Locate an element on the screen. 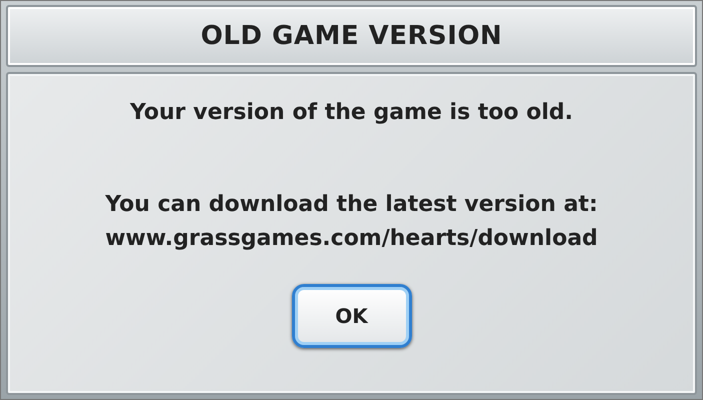  ok-button: OK is located at coordinates (352, 316).